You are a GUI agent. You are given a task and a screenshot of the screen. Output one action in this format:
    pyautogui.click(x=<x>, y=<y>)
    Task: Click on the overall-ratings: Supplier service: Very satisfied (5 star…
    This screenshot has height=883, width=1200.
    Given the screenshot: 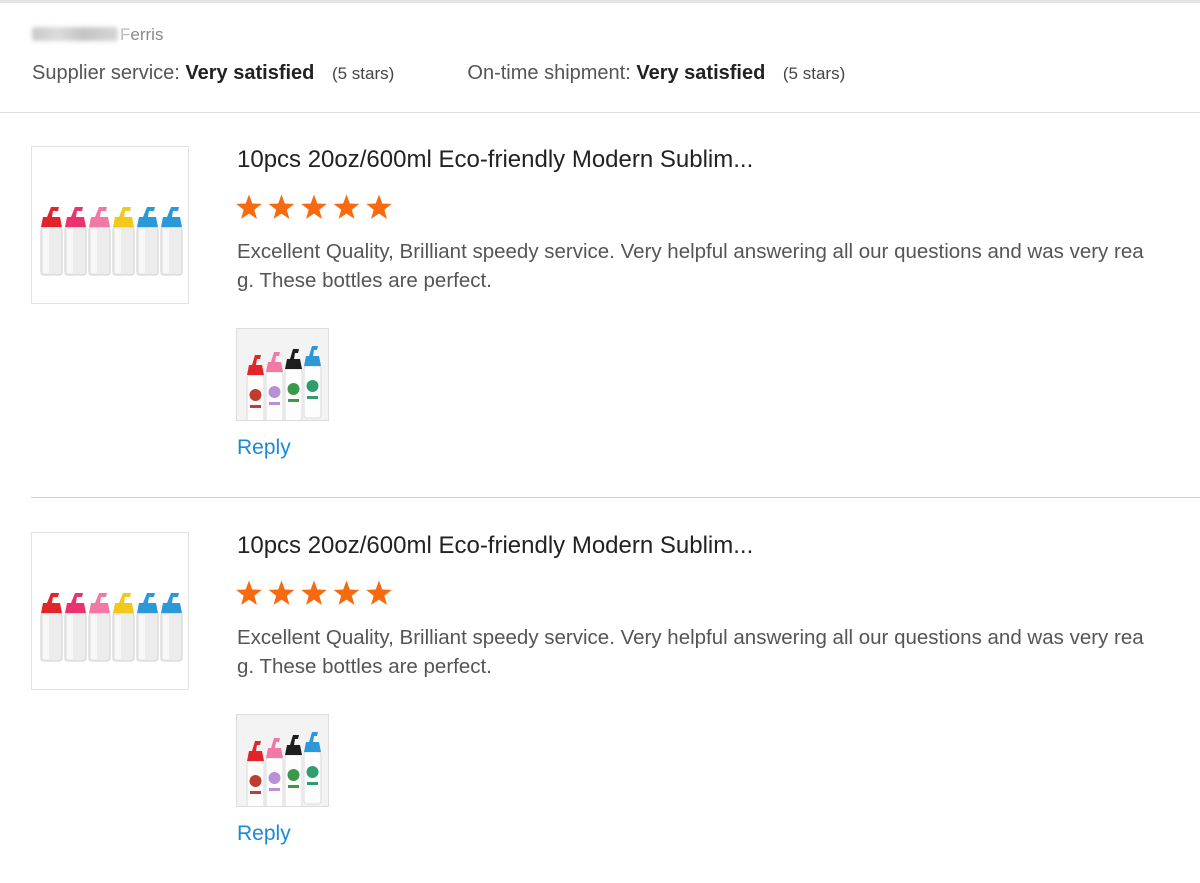 What is the action you would take?
    pyautogui.click(x=438, y=73)
    